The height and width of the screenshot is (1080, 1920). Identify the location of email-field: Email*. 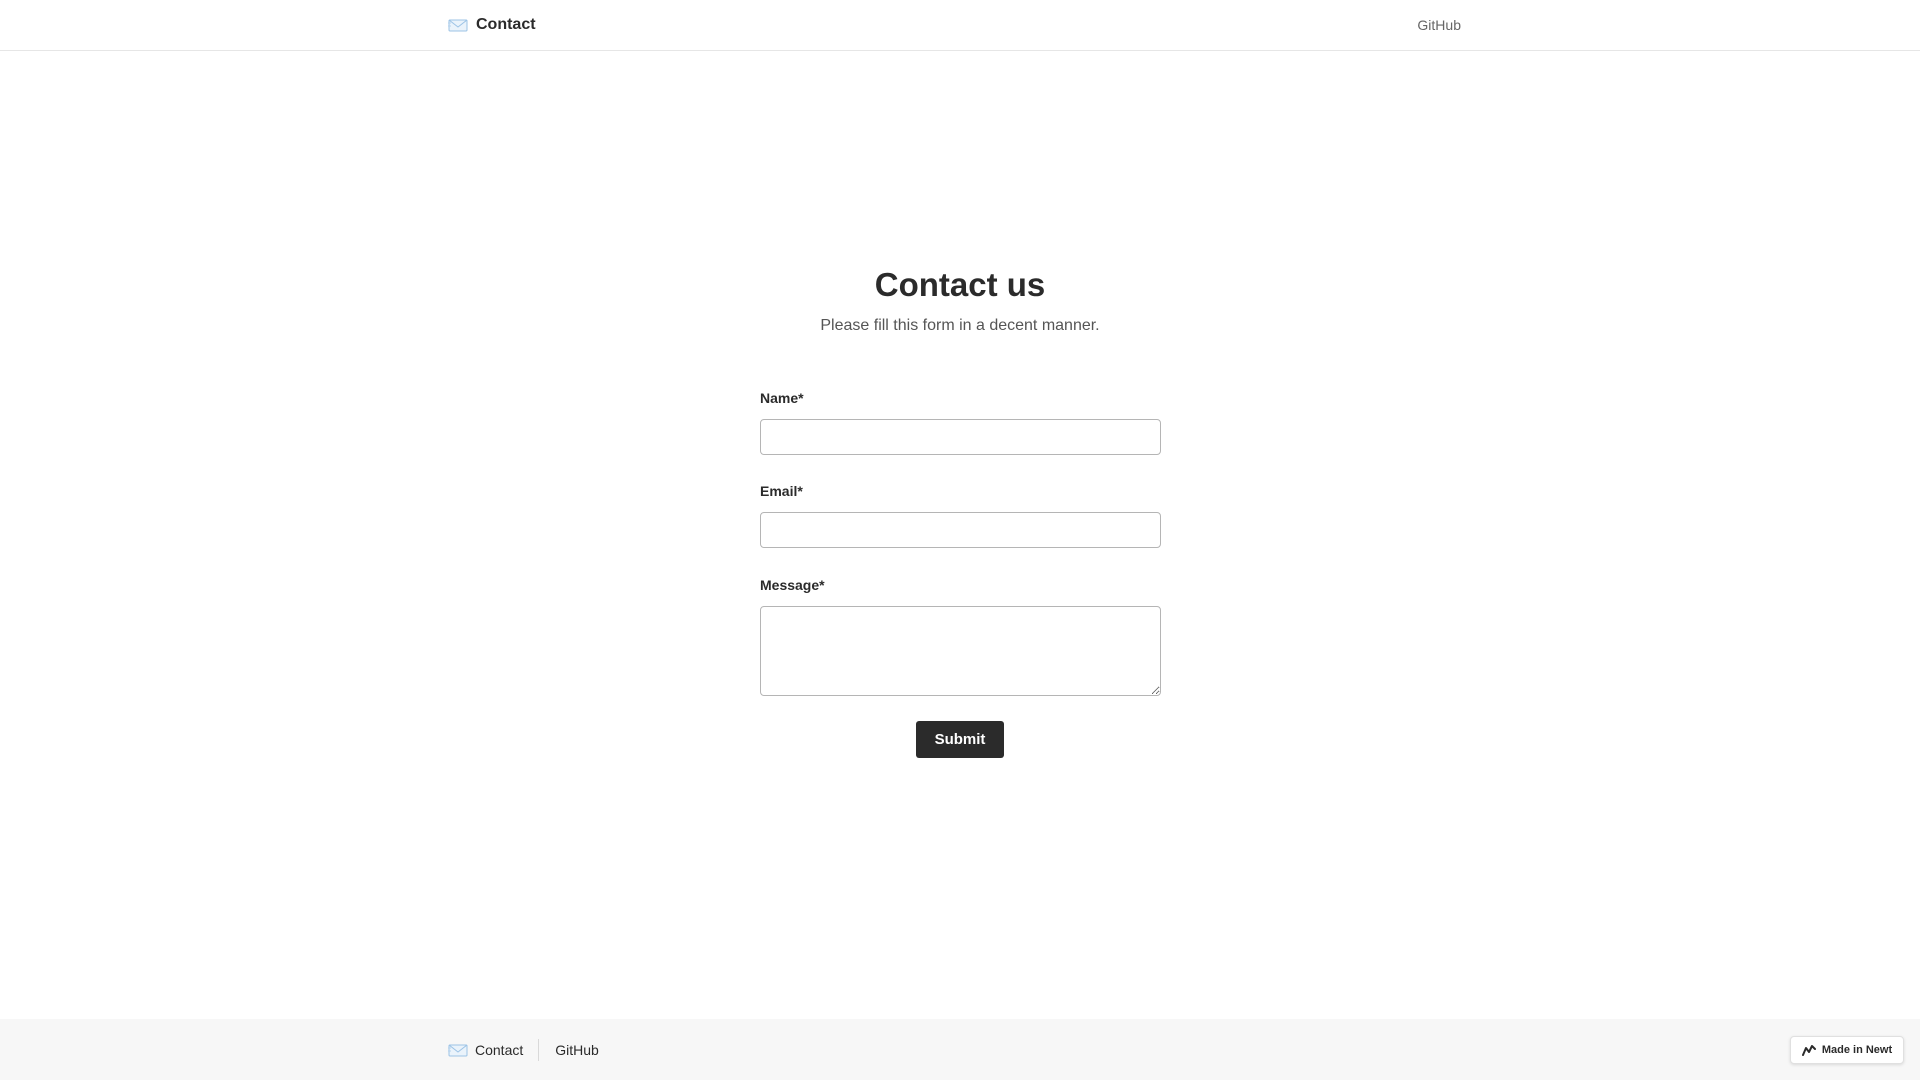
(960, 515).